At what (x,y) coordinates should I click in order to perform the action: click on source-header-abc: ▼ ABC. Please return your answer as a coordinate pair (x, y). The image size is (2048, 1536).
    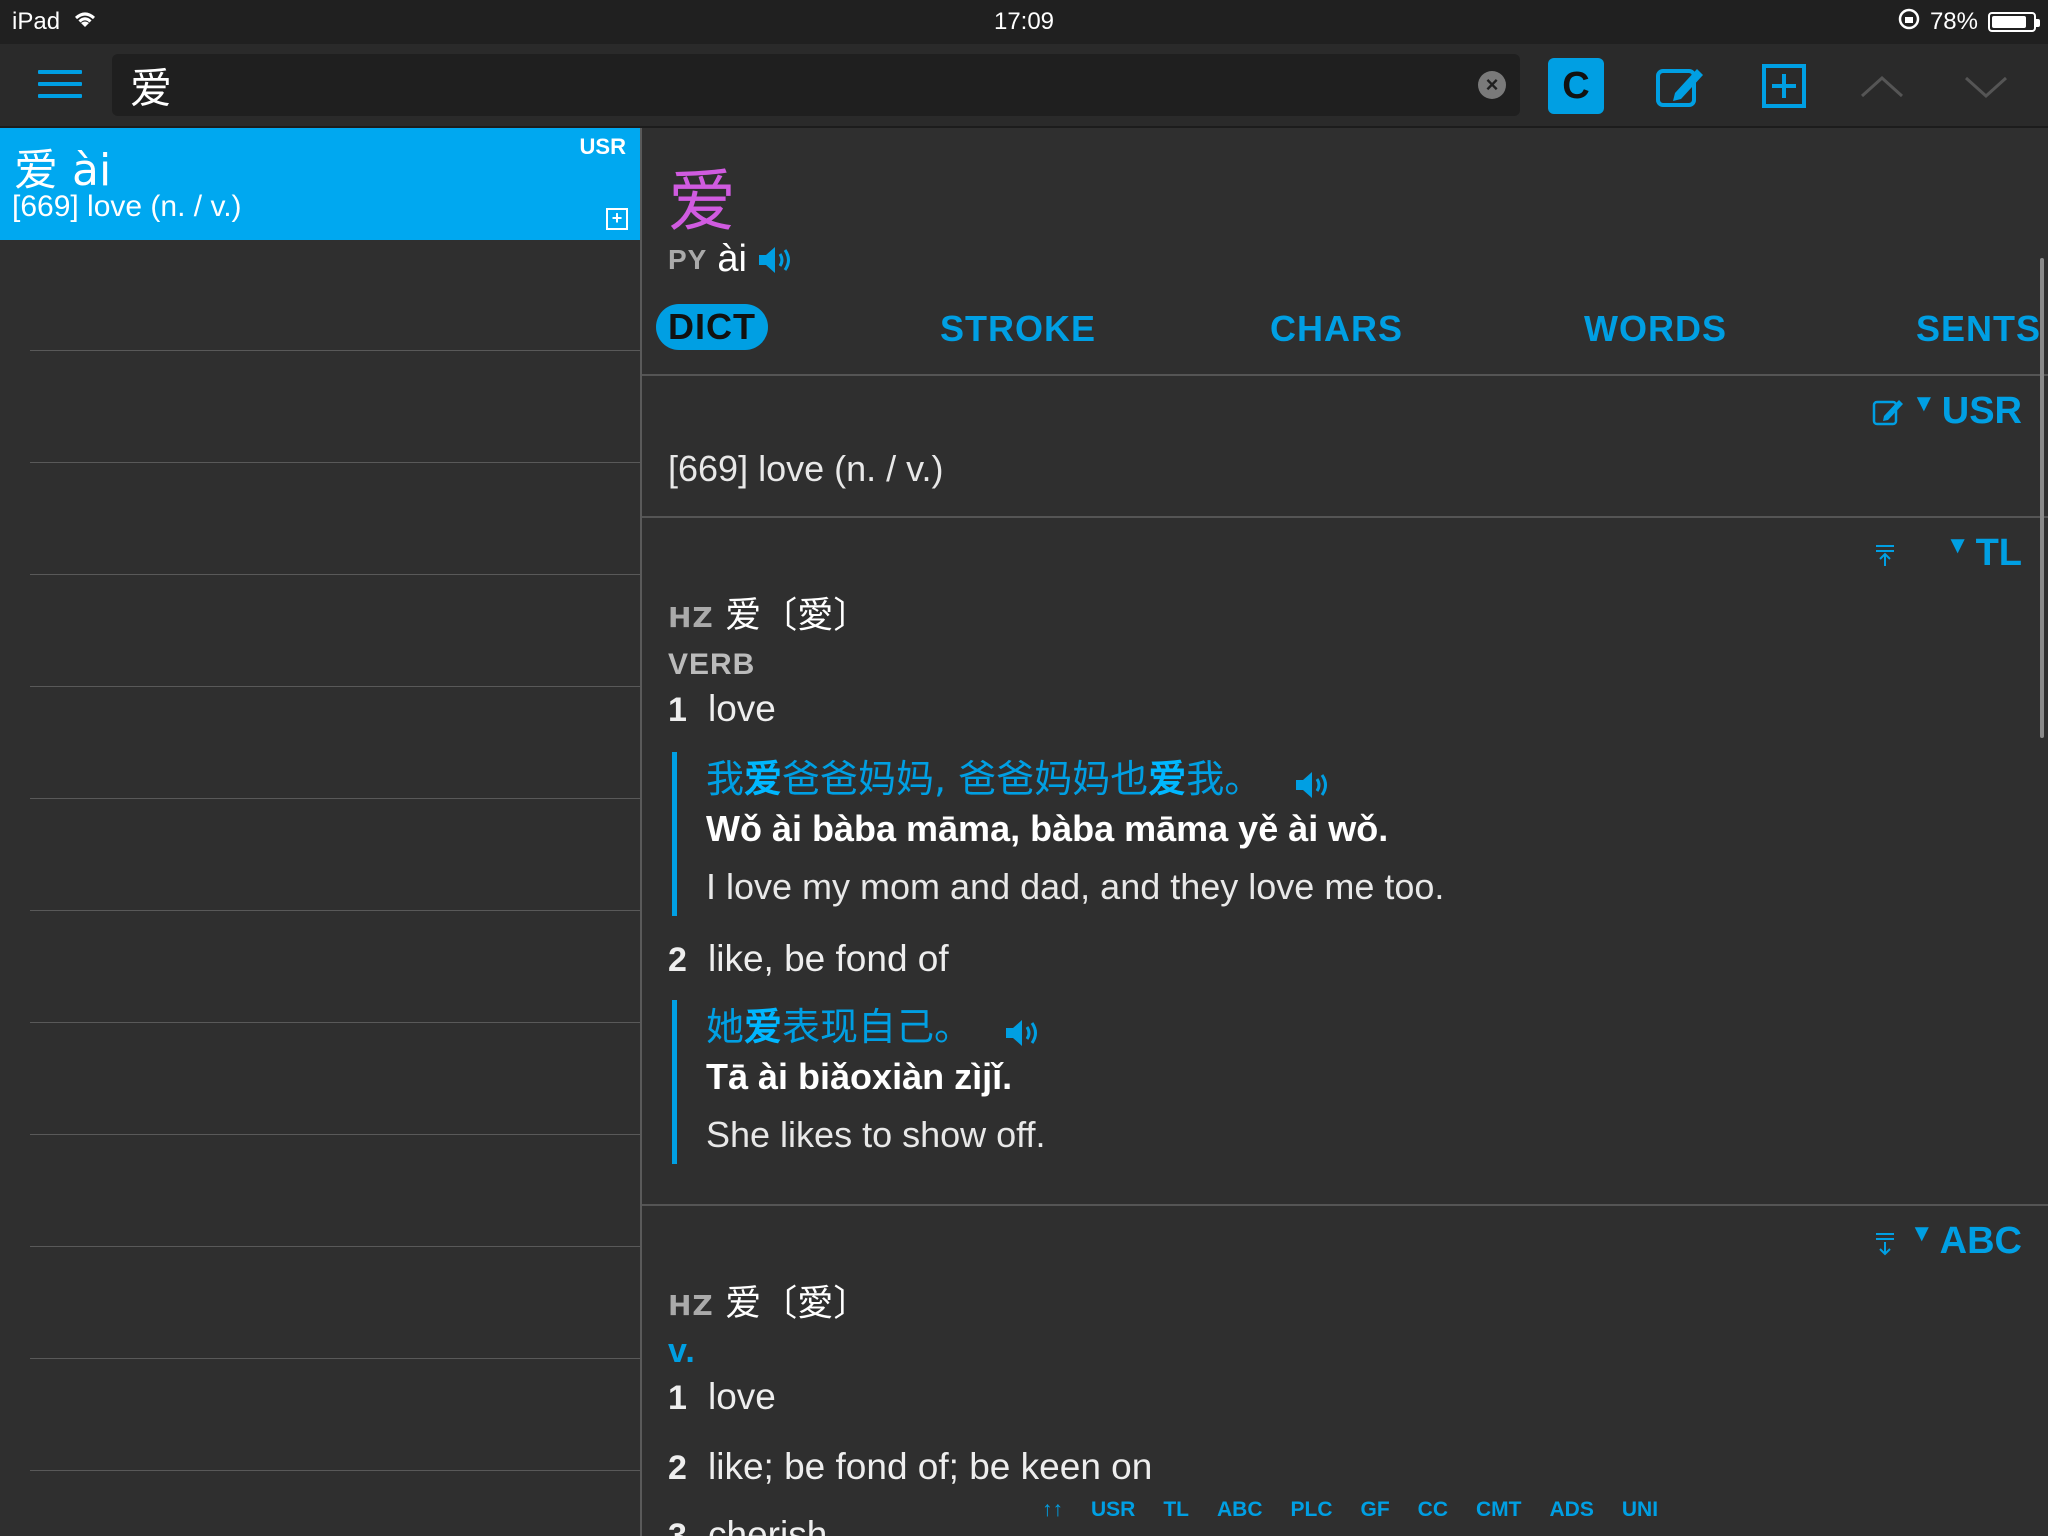
    Looking at the image, I should click on (1966, 1241).